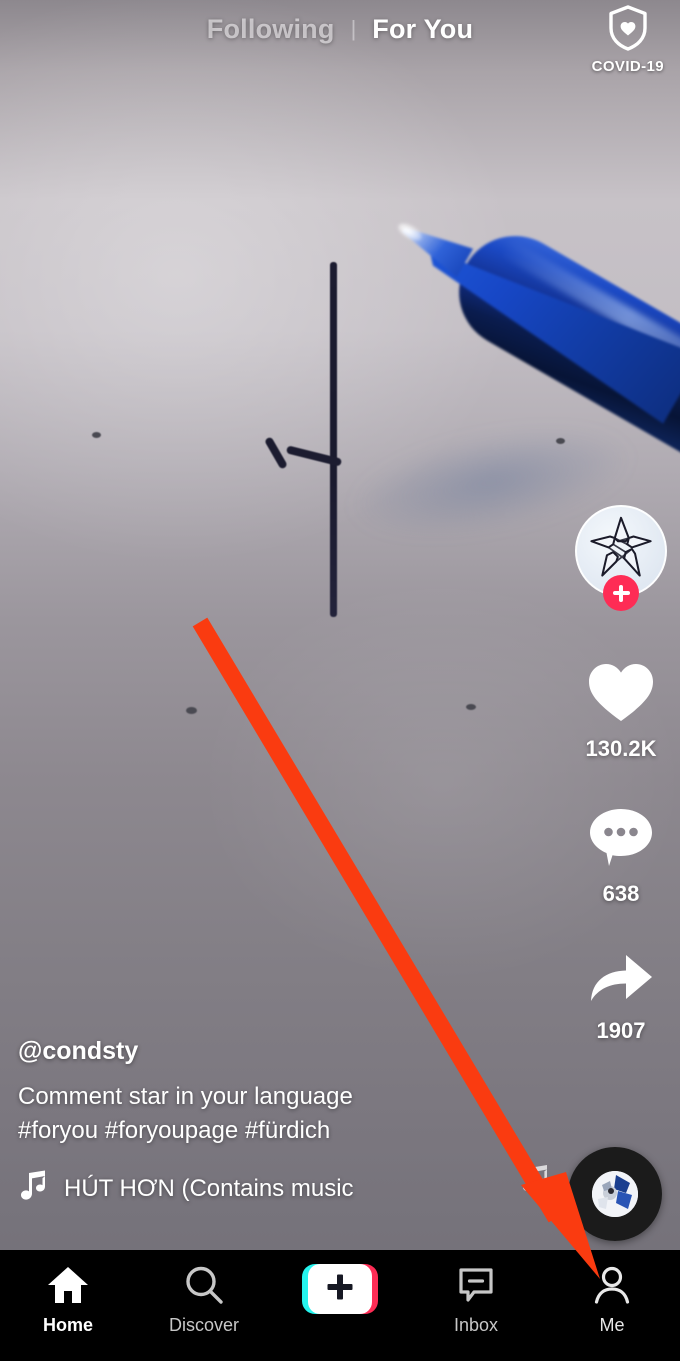 Image resolution: width=680 pixels, height=1361 pixels. I want to click on album-art, so click(615, 1194).